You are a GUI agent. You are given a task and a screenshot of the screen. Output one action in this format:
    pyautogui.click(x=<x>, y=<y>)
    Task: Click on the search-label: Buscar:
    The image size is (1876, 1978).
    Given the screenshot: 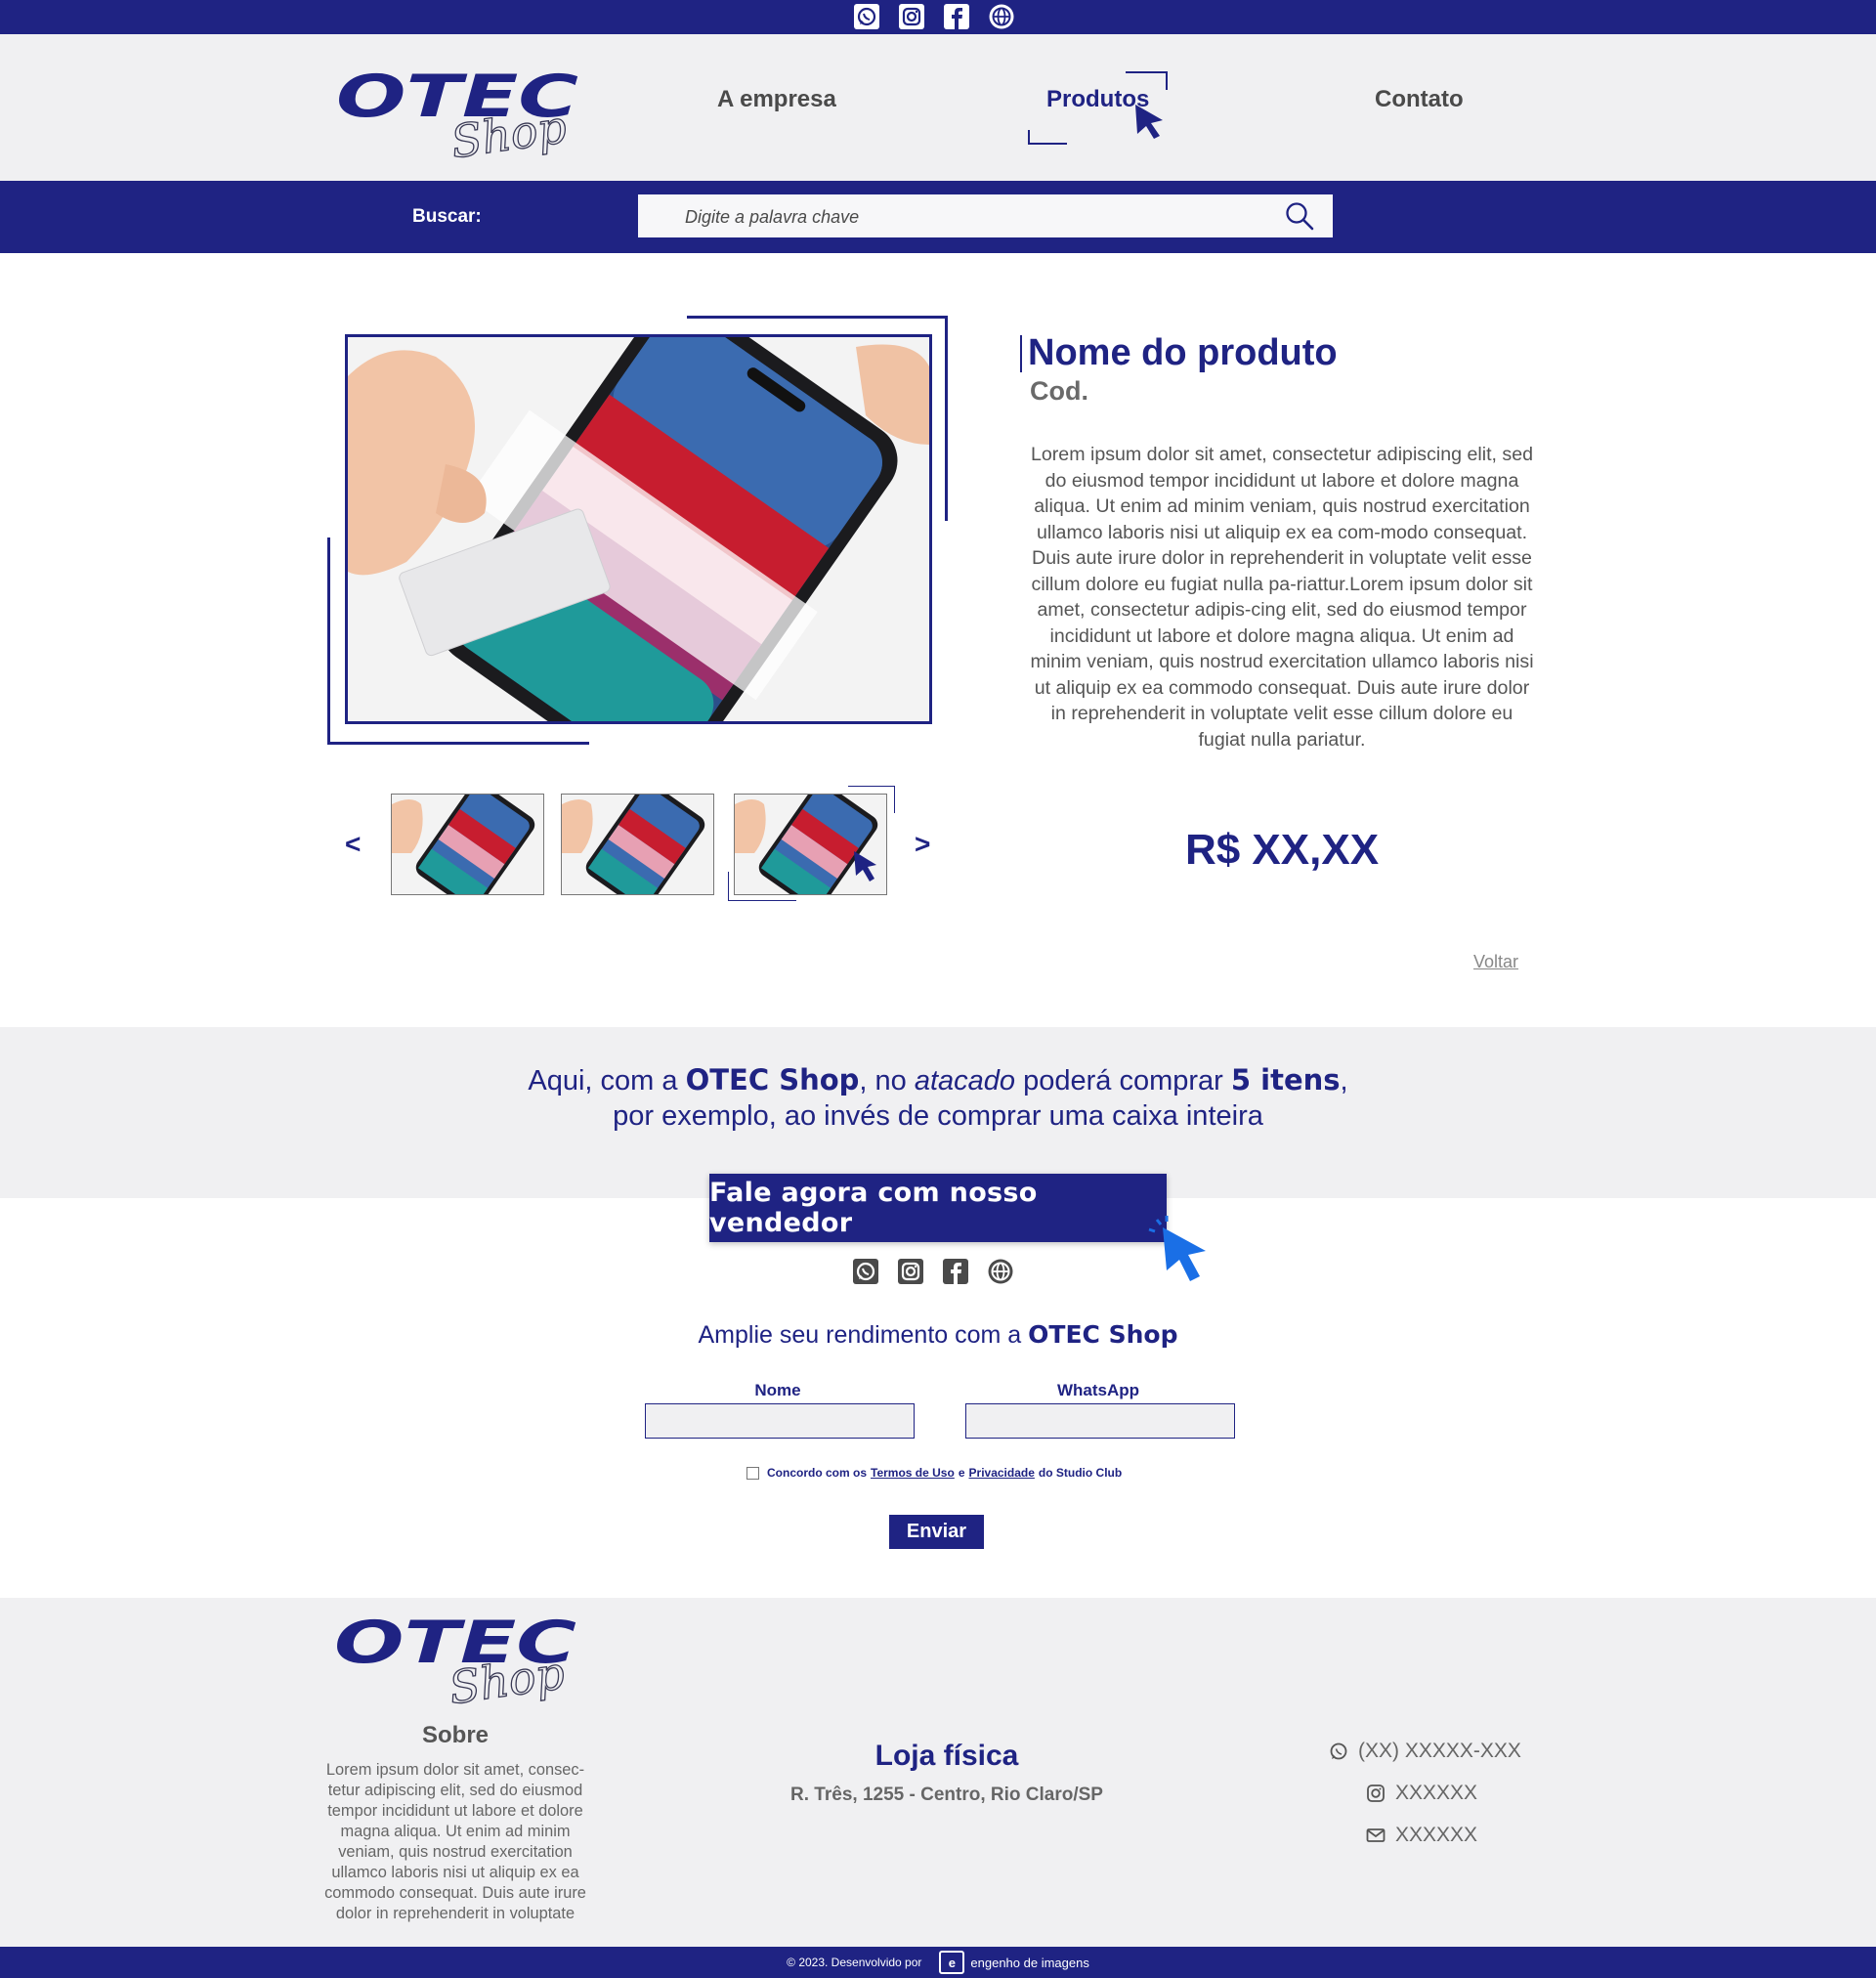 What is the action you would take?
    pyautogui.click(x=447, y=217)
    